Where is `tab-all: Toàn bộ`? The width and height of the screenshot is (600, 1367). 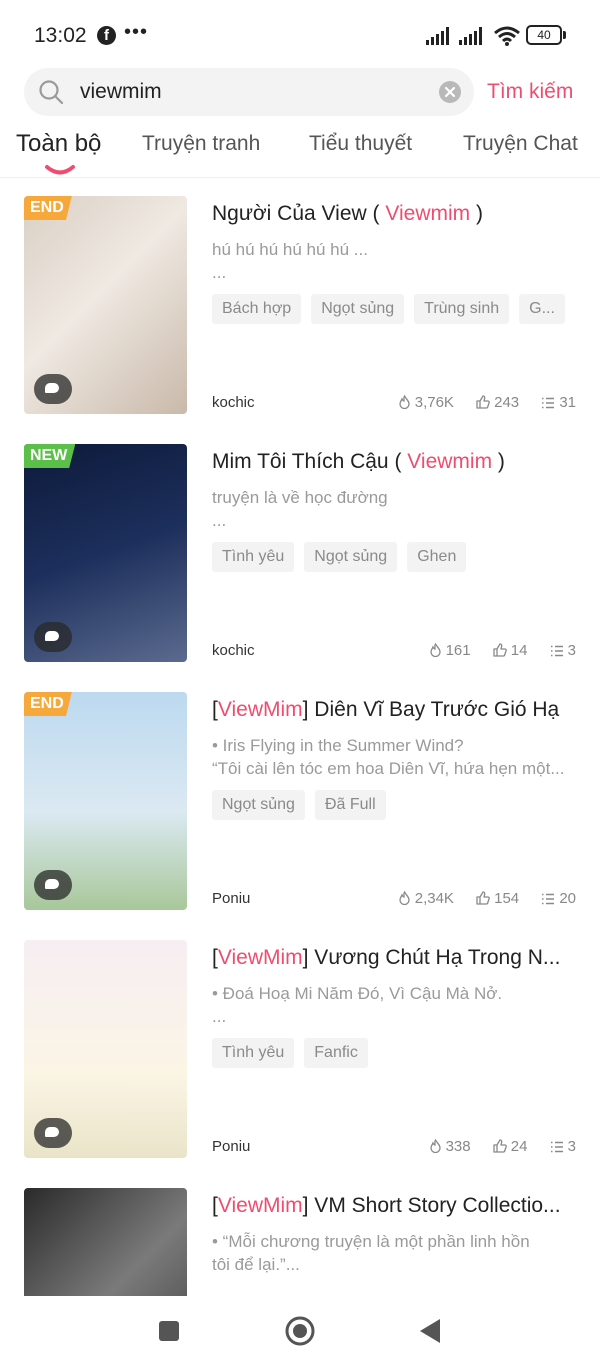
tab-all: Toàn bộ is located at coordinates (58, 144).